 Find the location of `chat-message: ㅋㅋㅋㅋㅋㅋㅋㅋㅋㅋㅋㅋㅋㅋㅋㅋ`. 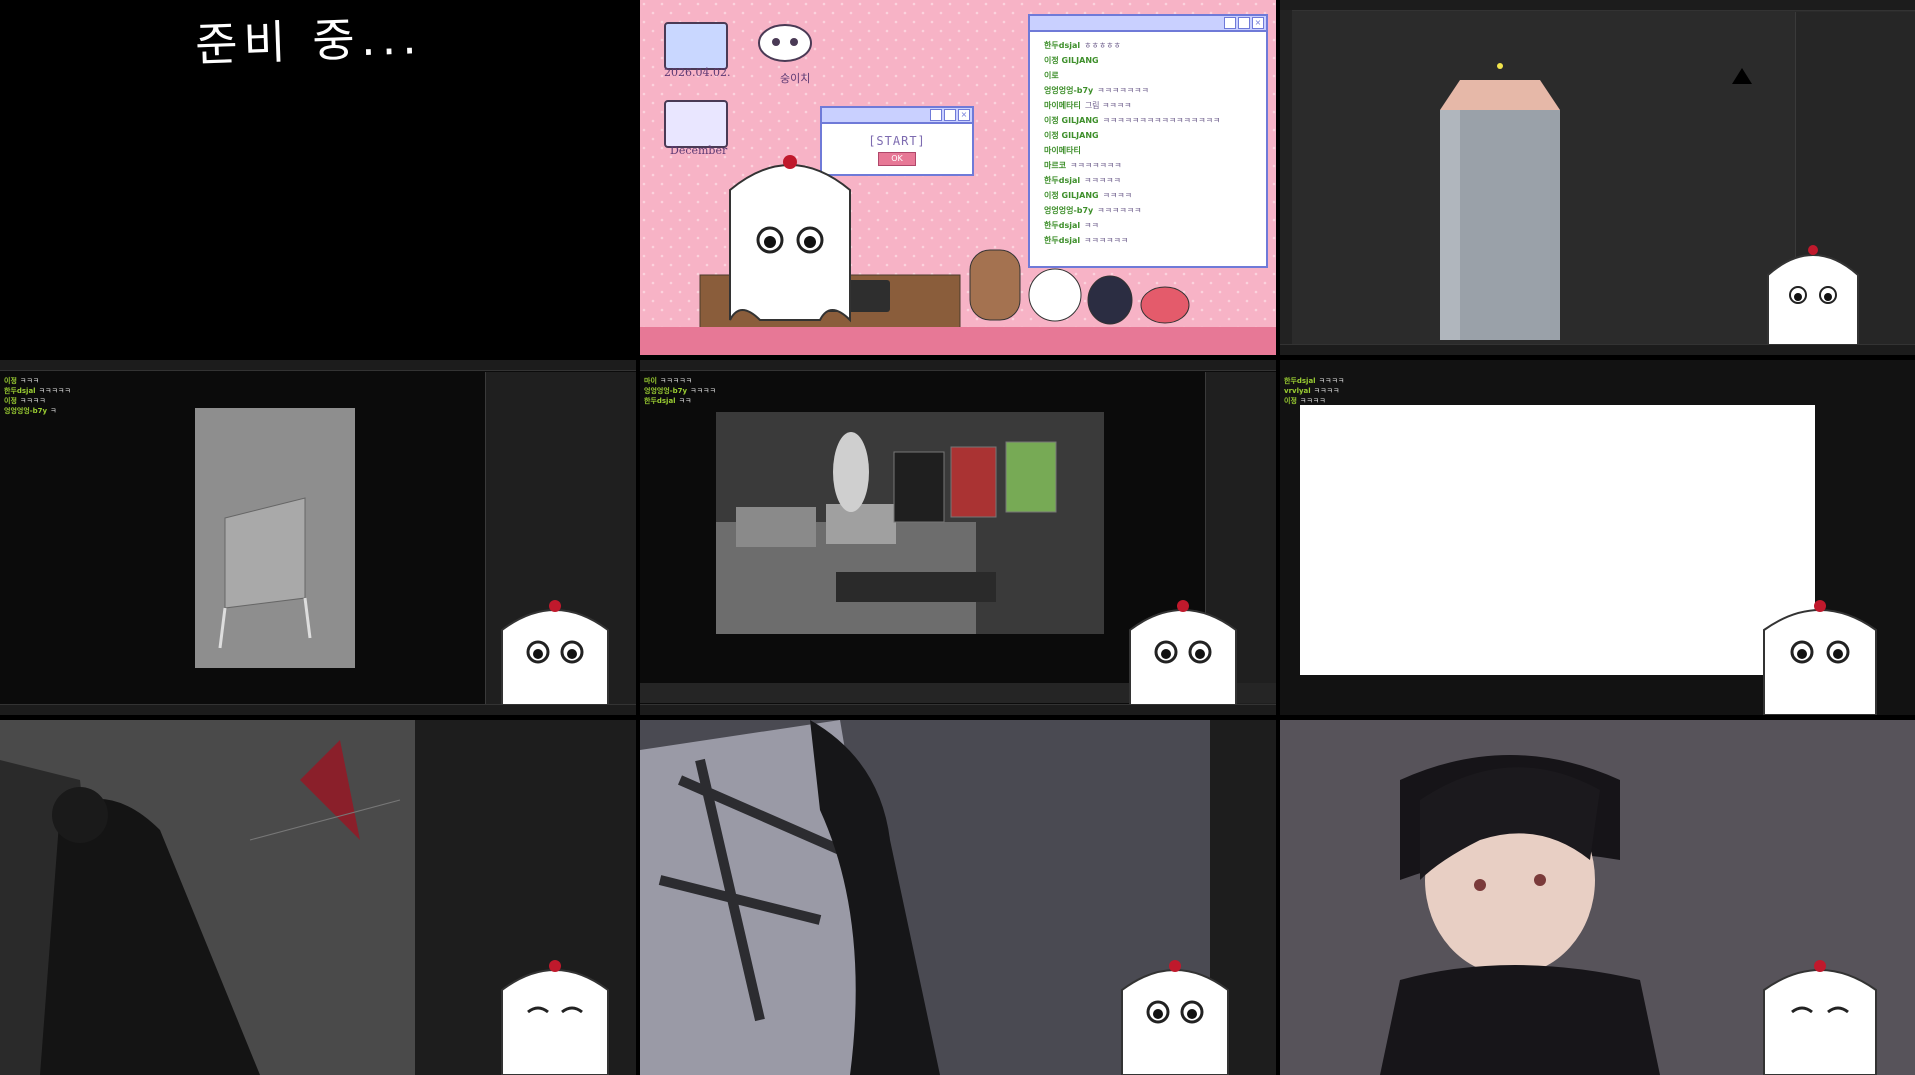

chat-message: ㅋㅋㅋㅋㅋㅋㅋㅋㅋㅋㅋㅋㅋㅋㅋㅋ is located at coordinates (1161, 120).